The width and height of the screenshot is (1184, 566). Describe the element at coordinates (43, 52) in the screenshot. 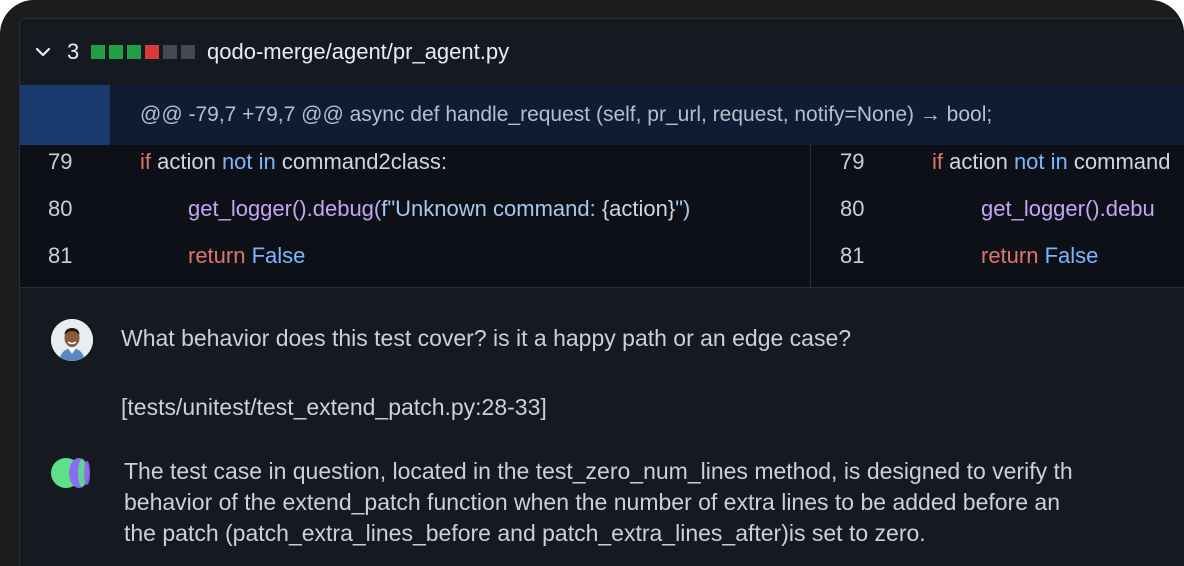

I see `chevron-down-icon` at that location.